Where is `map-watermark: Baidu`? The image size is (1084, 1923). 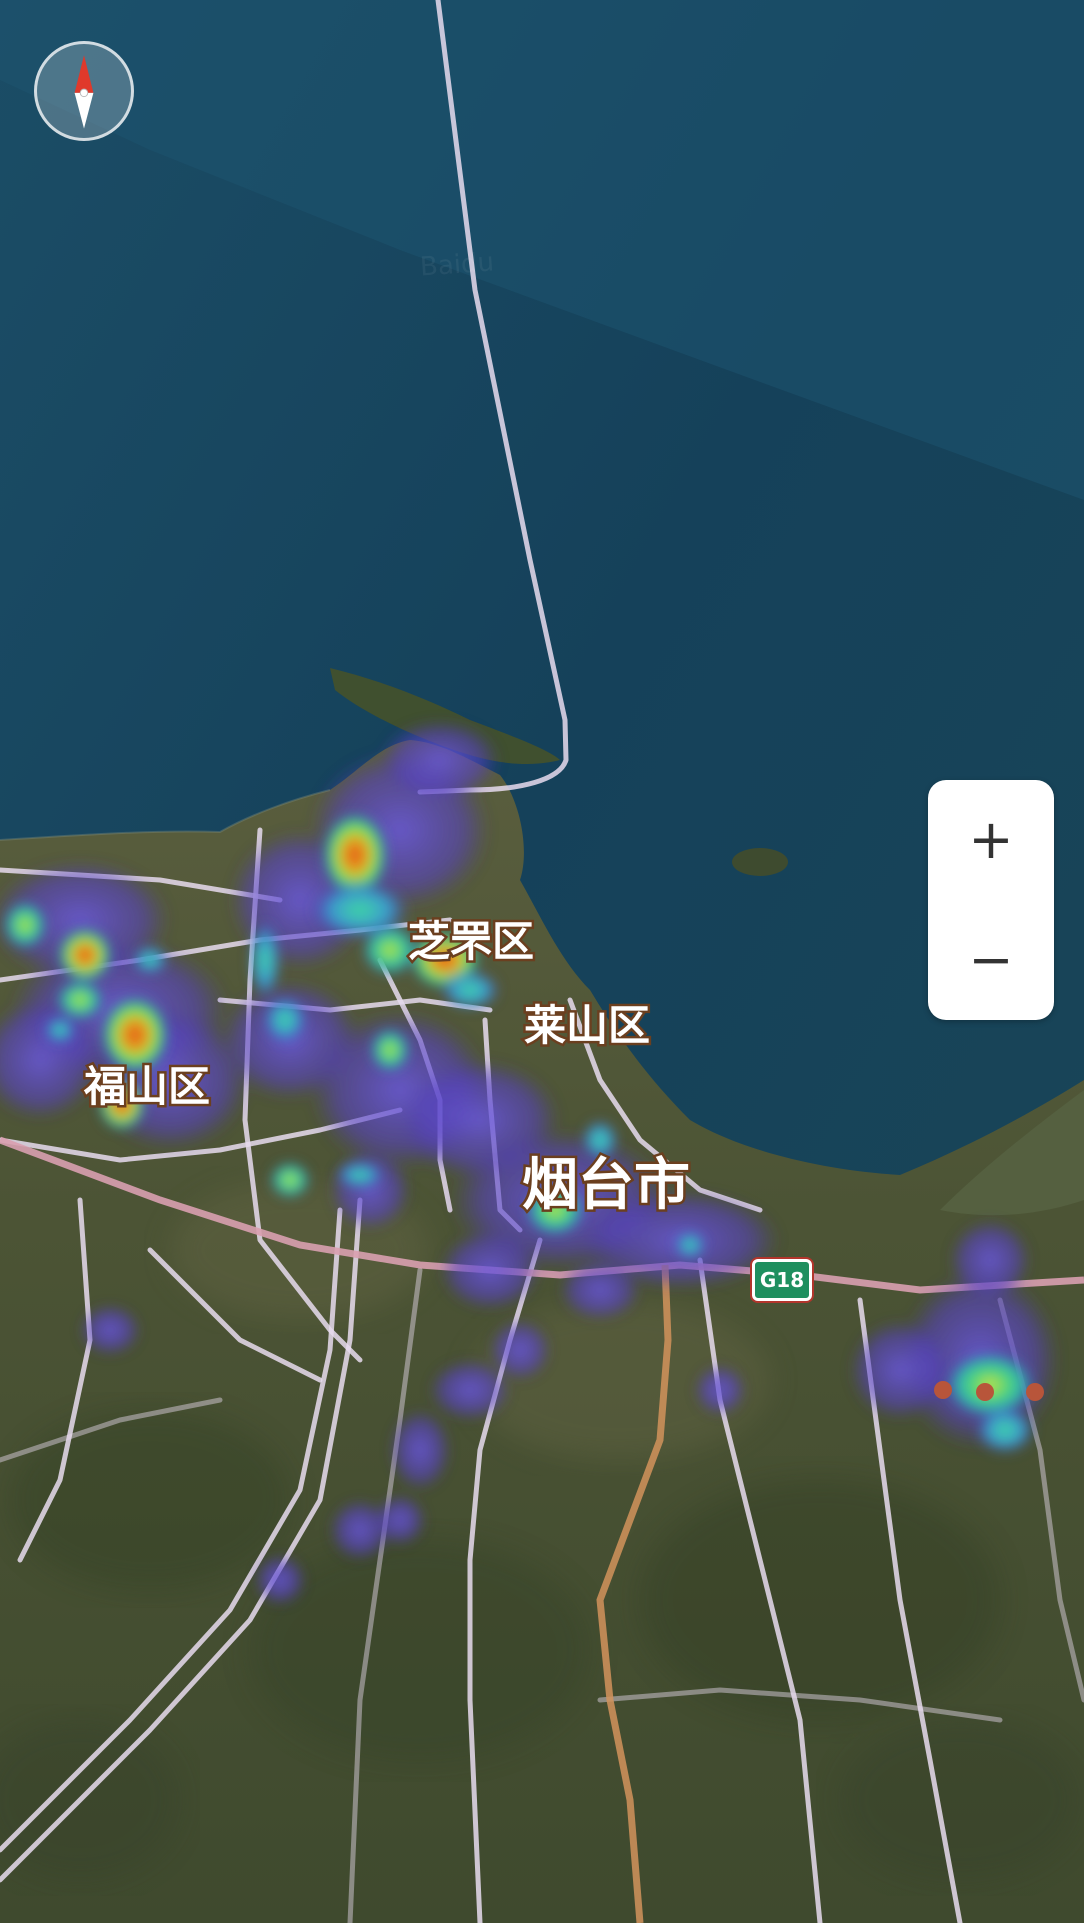
map-watermark: Baidu is located at coordinates (457, 265).